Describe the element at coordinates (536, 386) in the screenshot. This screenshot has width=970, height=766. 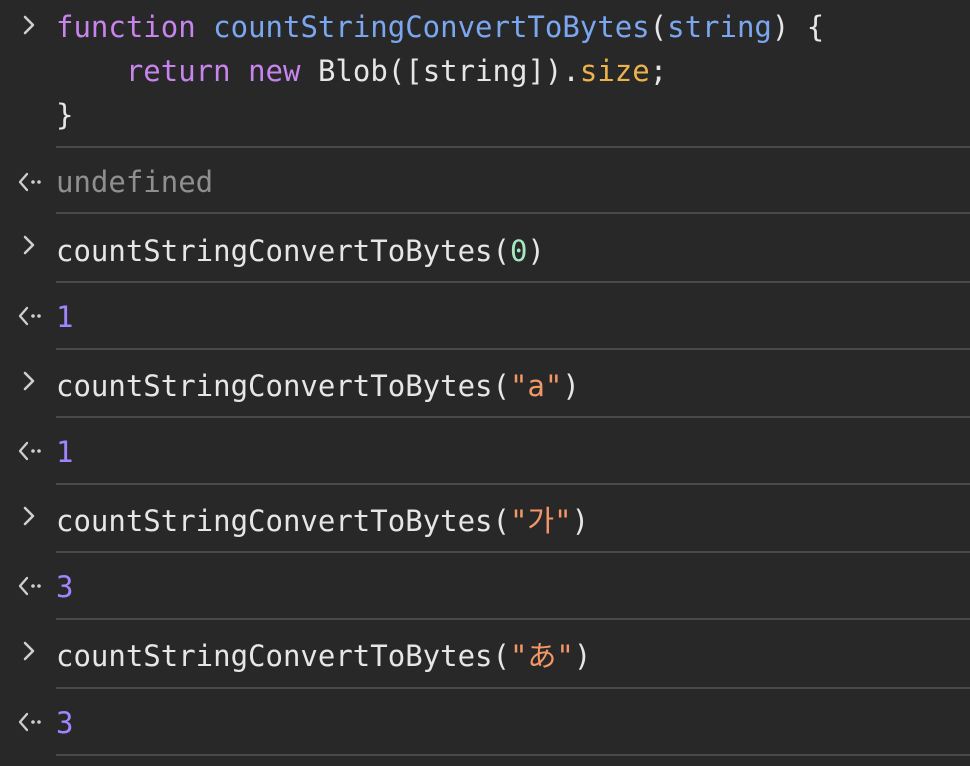
I see `call-argument: "a"` at that location.